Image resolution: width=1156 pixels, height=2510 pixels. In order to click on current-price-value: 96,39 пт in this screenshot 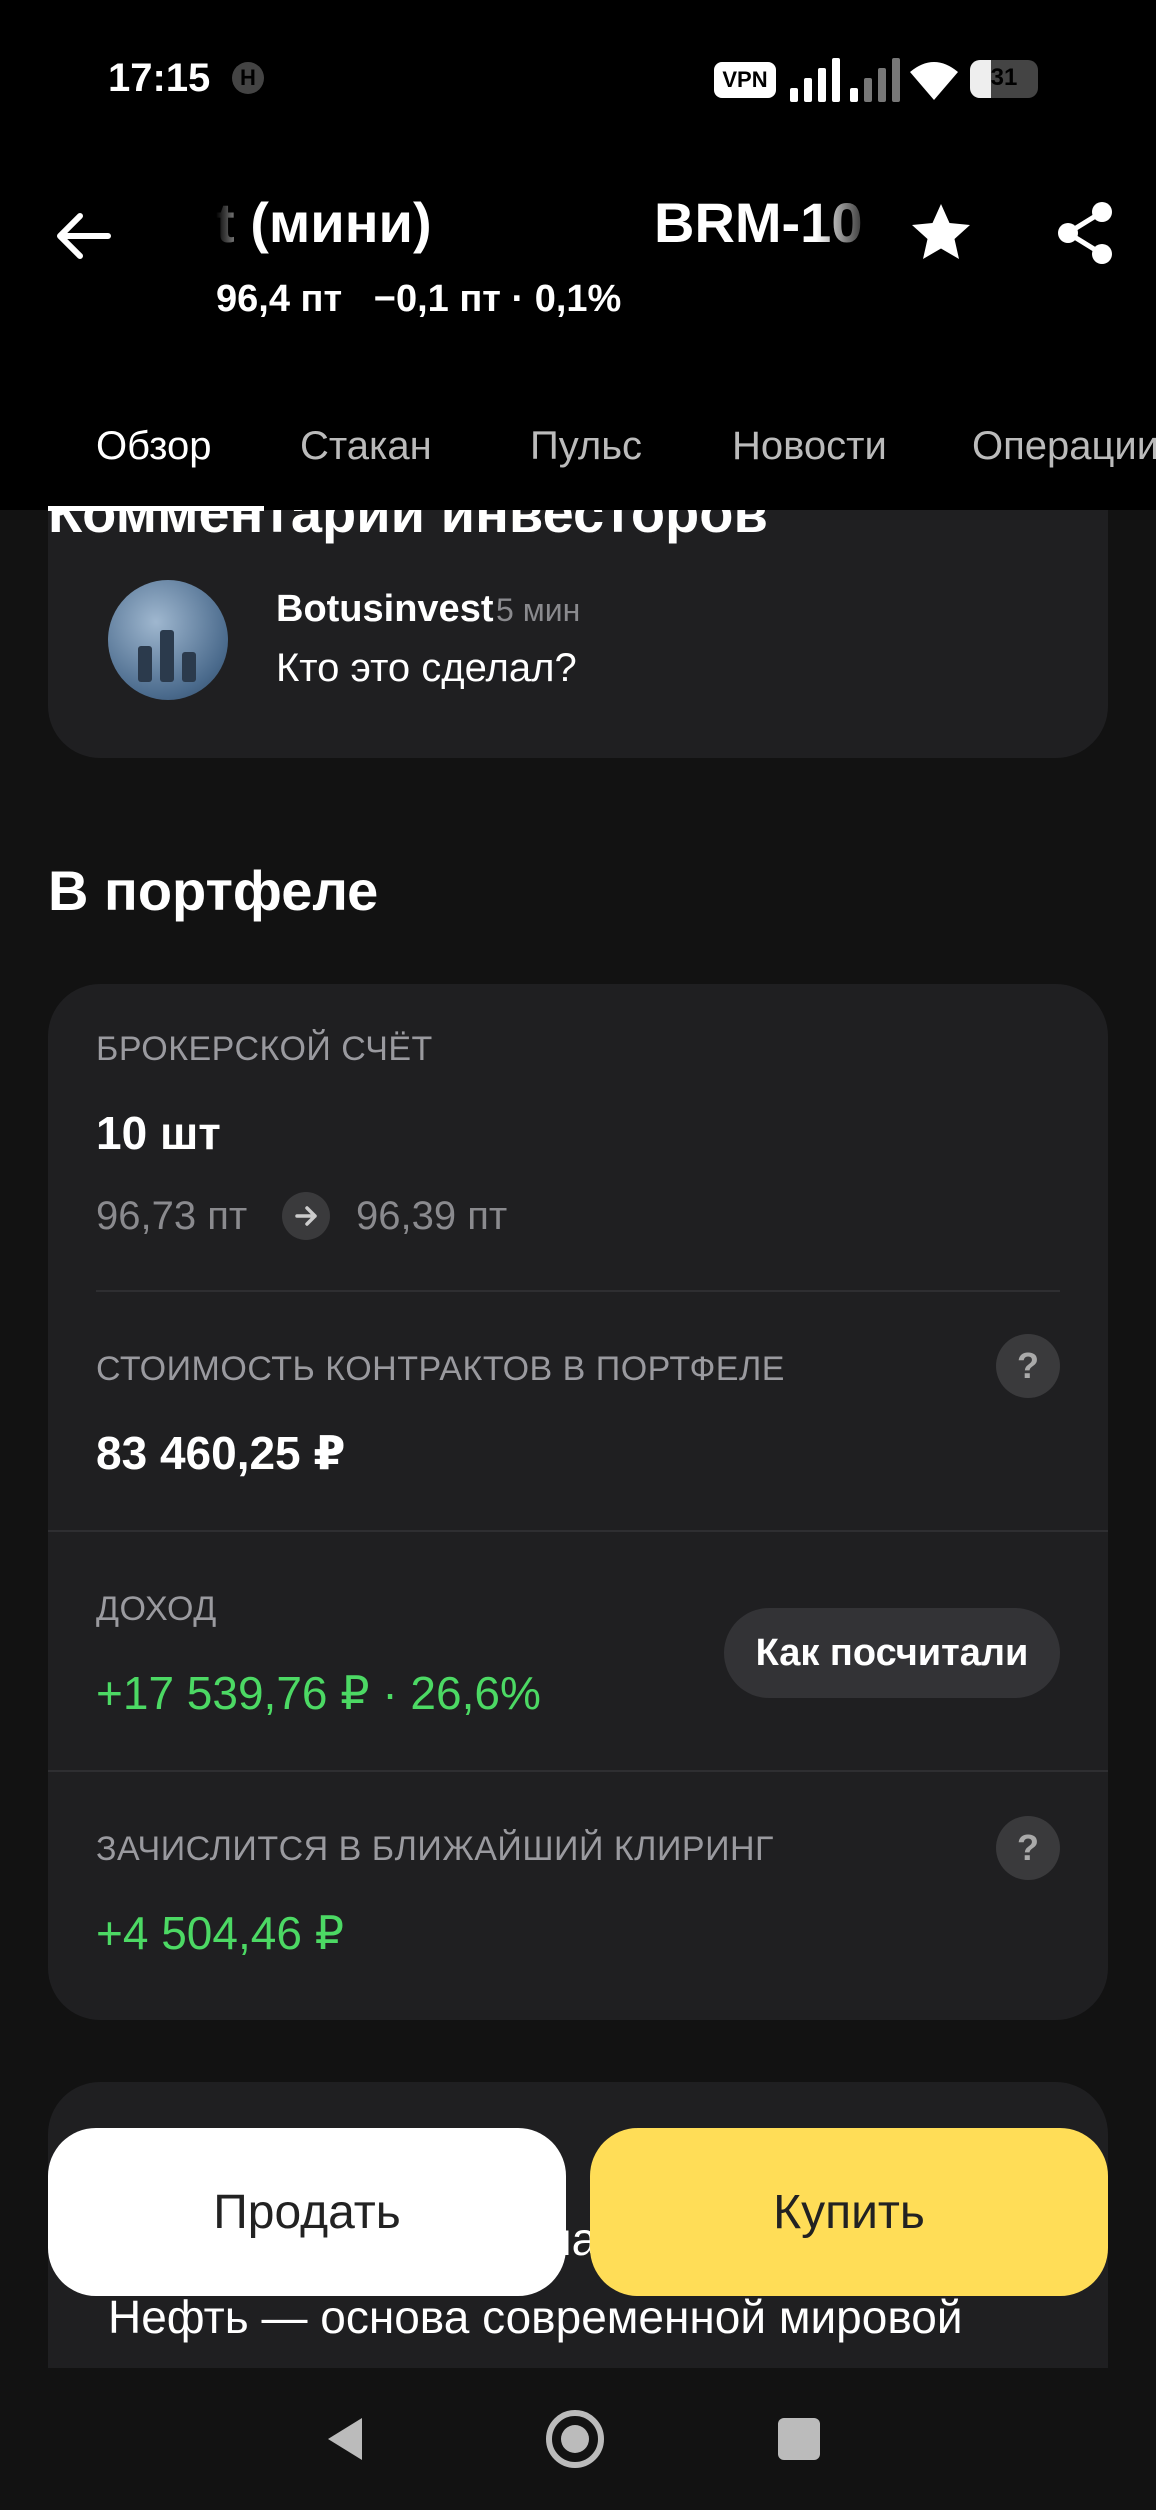, I will do `click(432, 1216)`.